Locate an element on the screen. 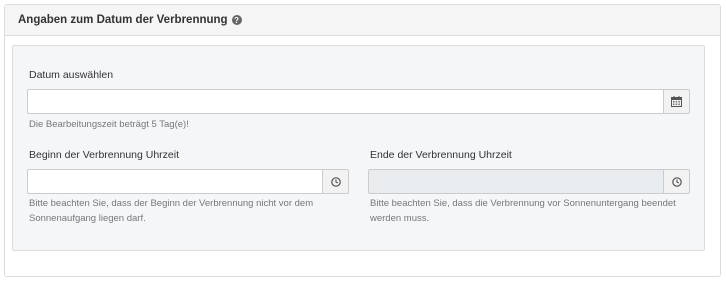  start-time-label: Beginn der Verbrennung Uhrzeit is located at coordinates (104, 155).